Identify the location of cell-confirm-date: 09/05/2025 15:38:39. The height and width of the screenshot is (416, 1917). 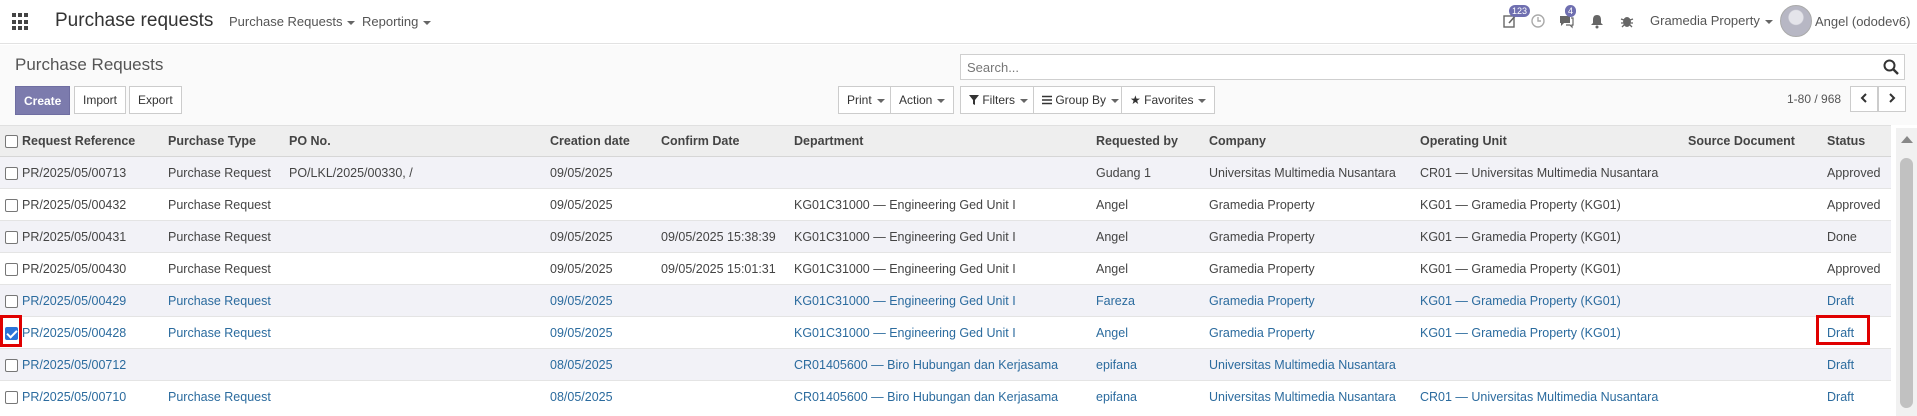
(727, 236).